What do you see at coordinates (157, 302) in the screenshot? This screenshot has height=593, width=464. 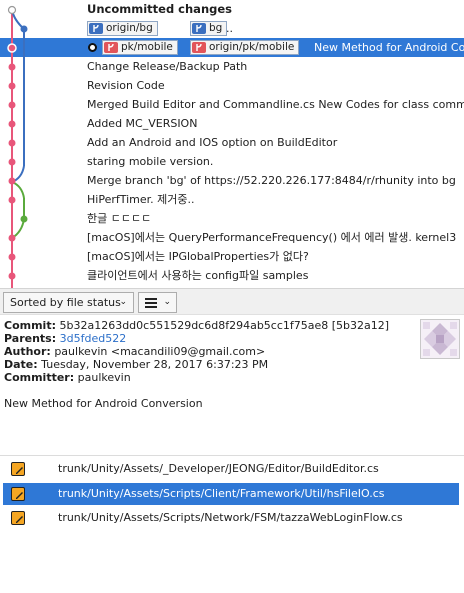 I see `view-mode-dropdown: ⌄` at bounding box center [157, 302].